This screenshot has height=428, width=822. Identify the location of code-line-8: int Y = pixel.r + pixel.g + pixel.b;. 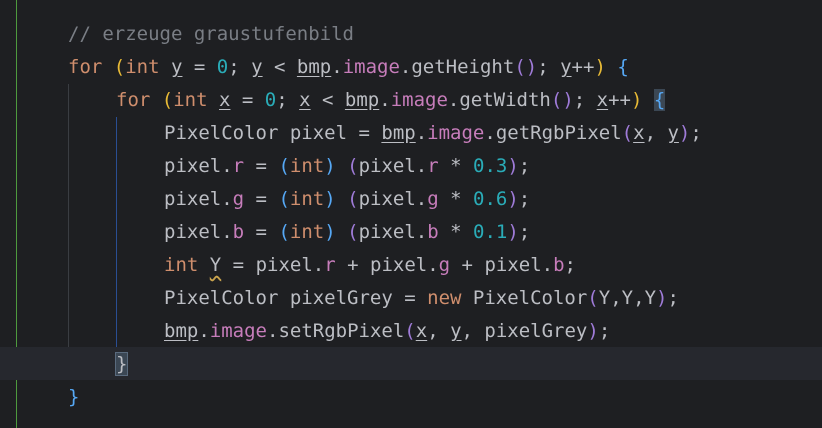
(411, 265).